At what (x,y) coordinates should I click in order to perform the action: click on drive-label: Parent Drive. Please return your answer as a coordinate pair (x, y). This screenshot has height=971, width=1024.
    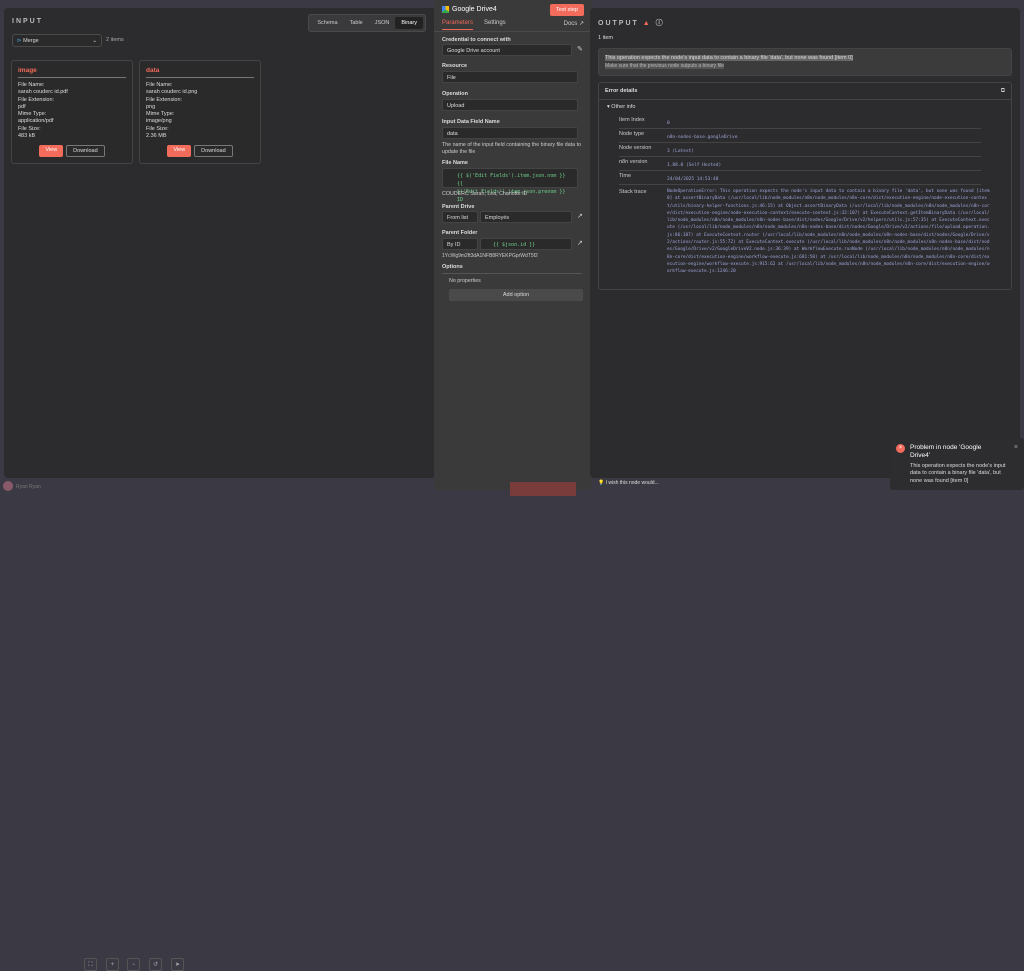
    Looking at the image, I should click on (458, 207).